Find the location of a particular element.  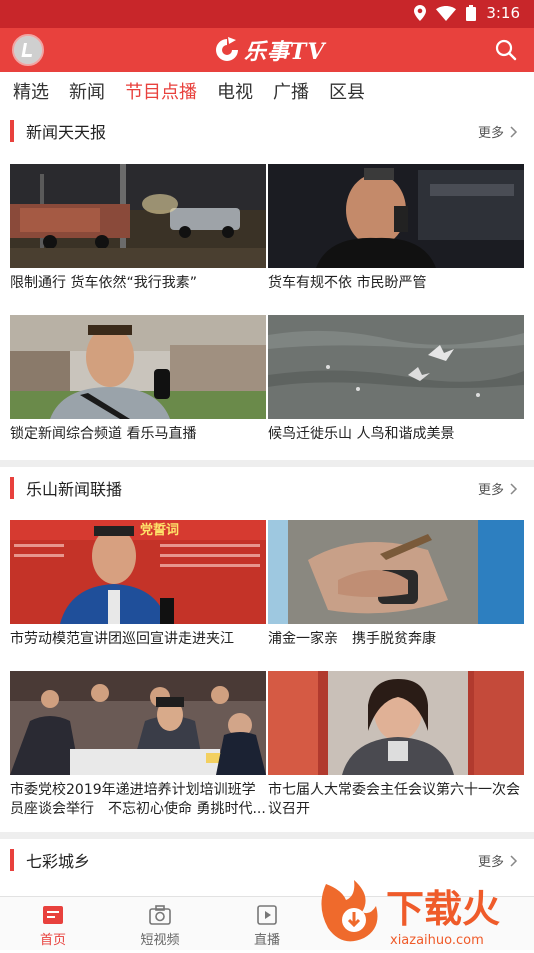

nav-home-label: 首页 is located at coordinates (52, 940).